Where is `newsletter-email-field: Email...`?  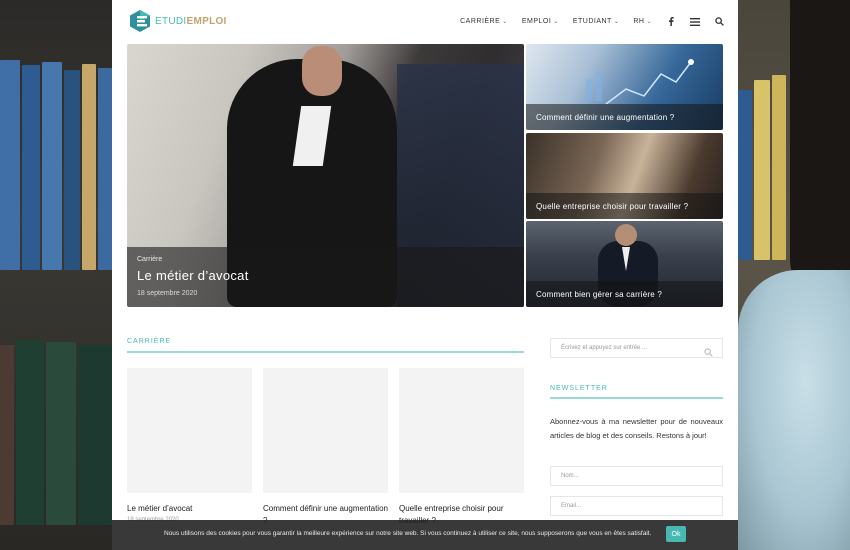
newsletter-email-field: Email... is located at coordinates (636, 506).